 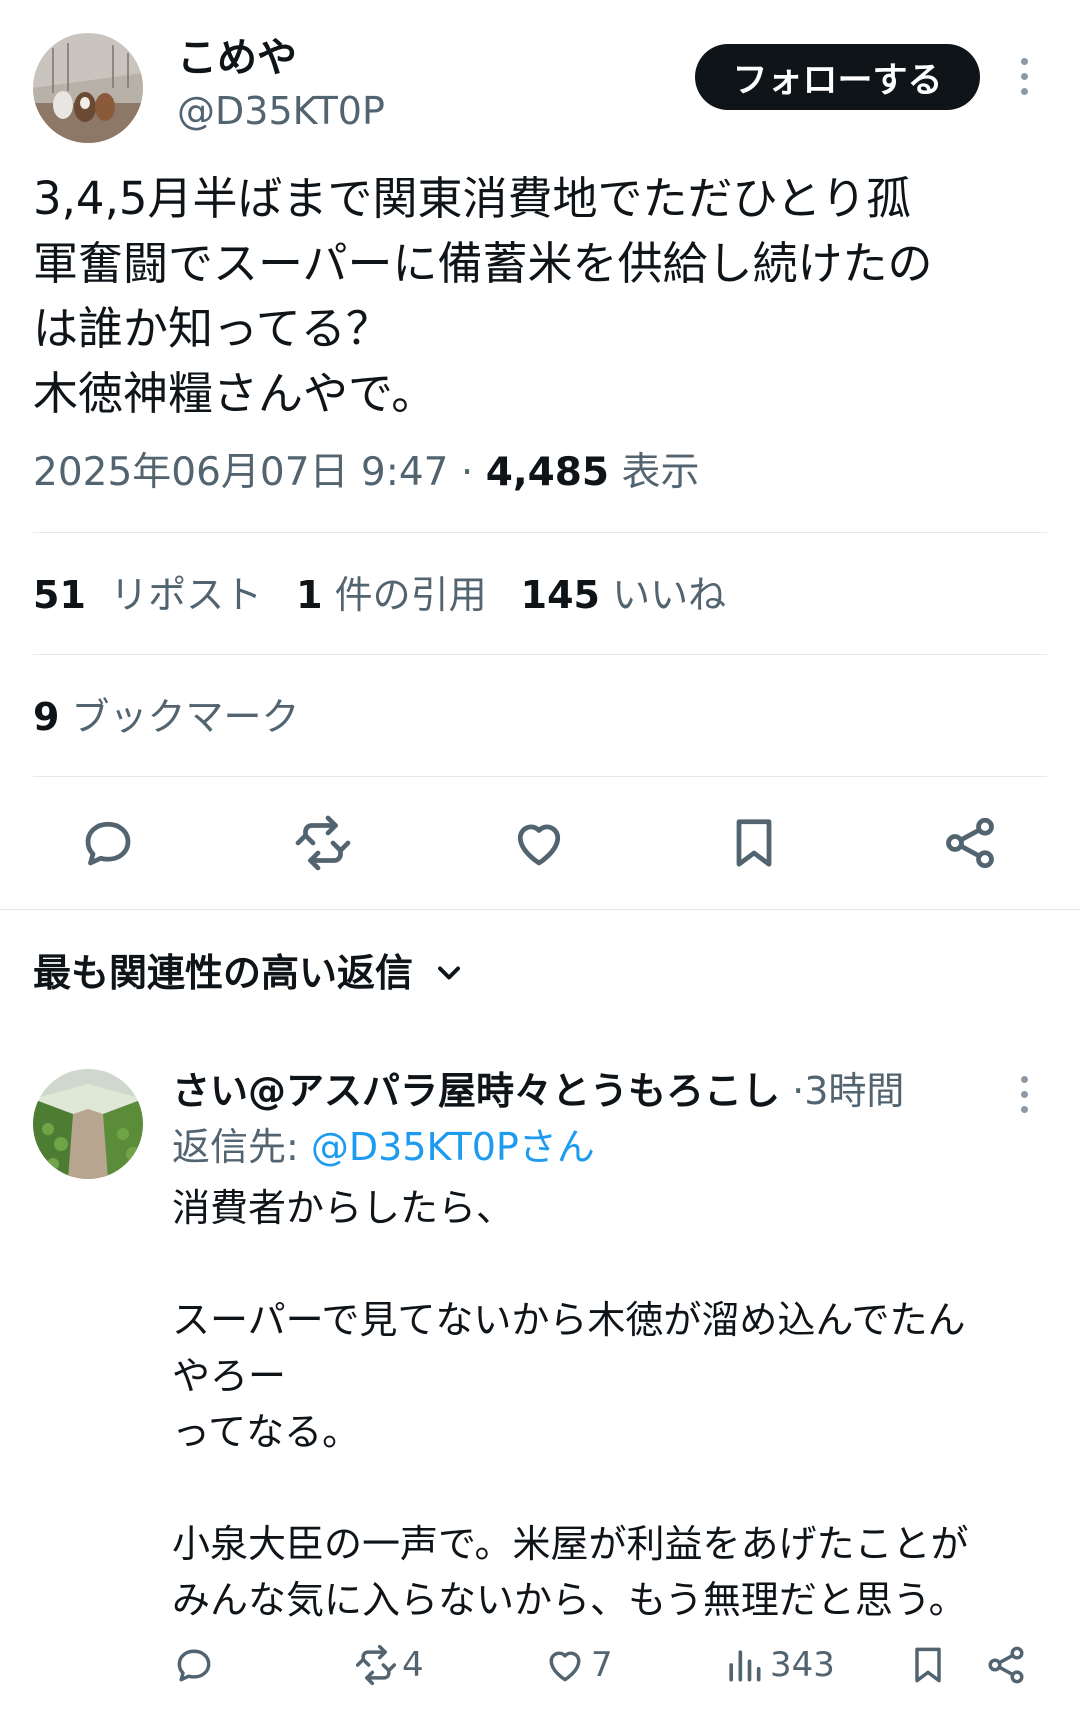 I want to click on quotes-stat: 1 件の引用, so click(x=391, y=595).